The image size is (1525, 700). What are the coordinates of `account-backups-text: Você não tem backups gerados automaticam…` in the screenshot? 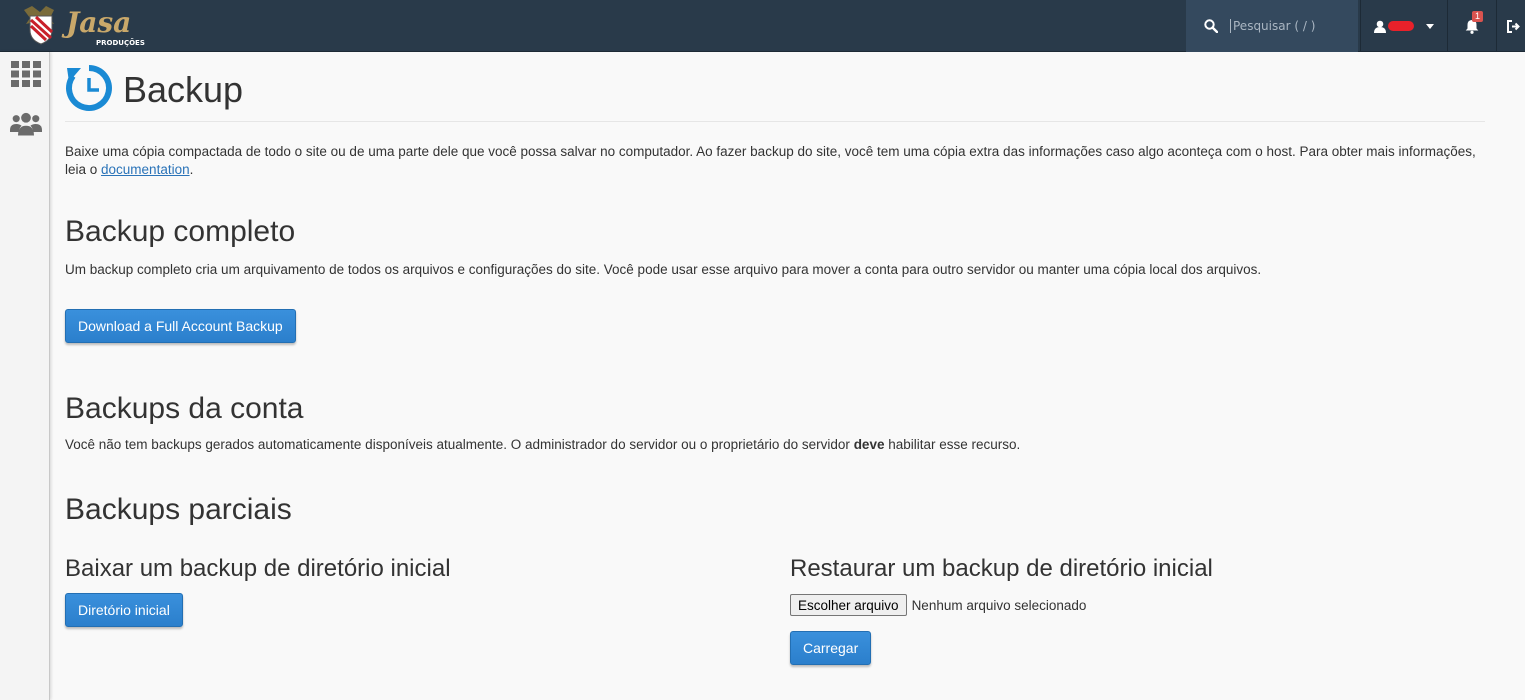 It's located at (542, 444).